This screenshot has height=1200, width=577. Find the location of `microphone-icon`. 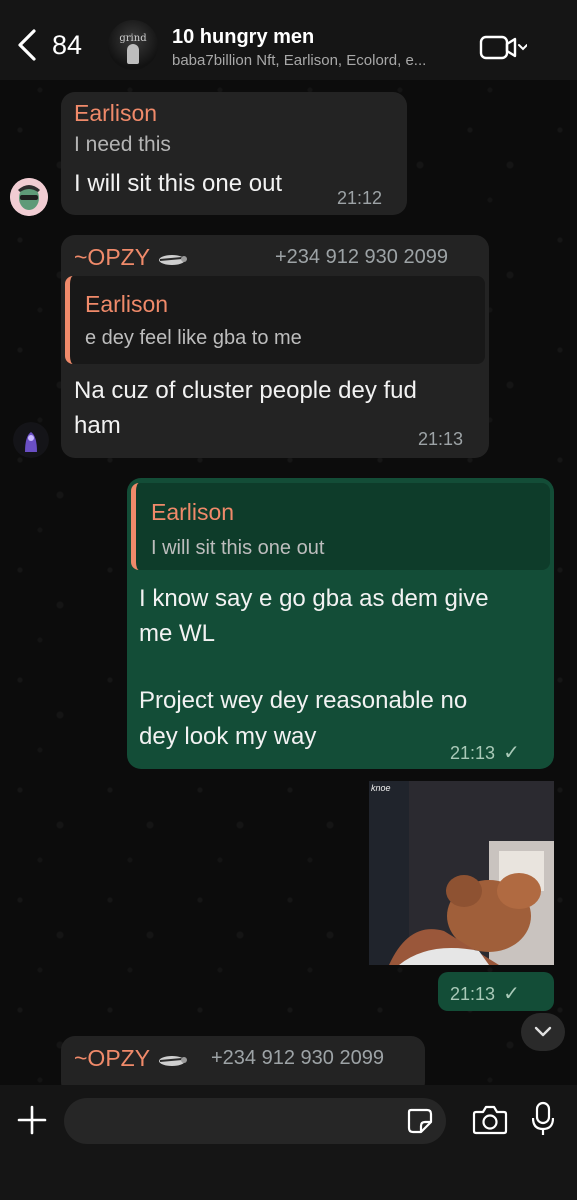

microphone-icon is located at coordinates (543, 1119).